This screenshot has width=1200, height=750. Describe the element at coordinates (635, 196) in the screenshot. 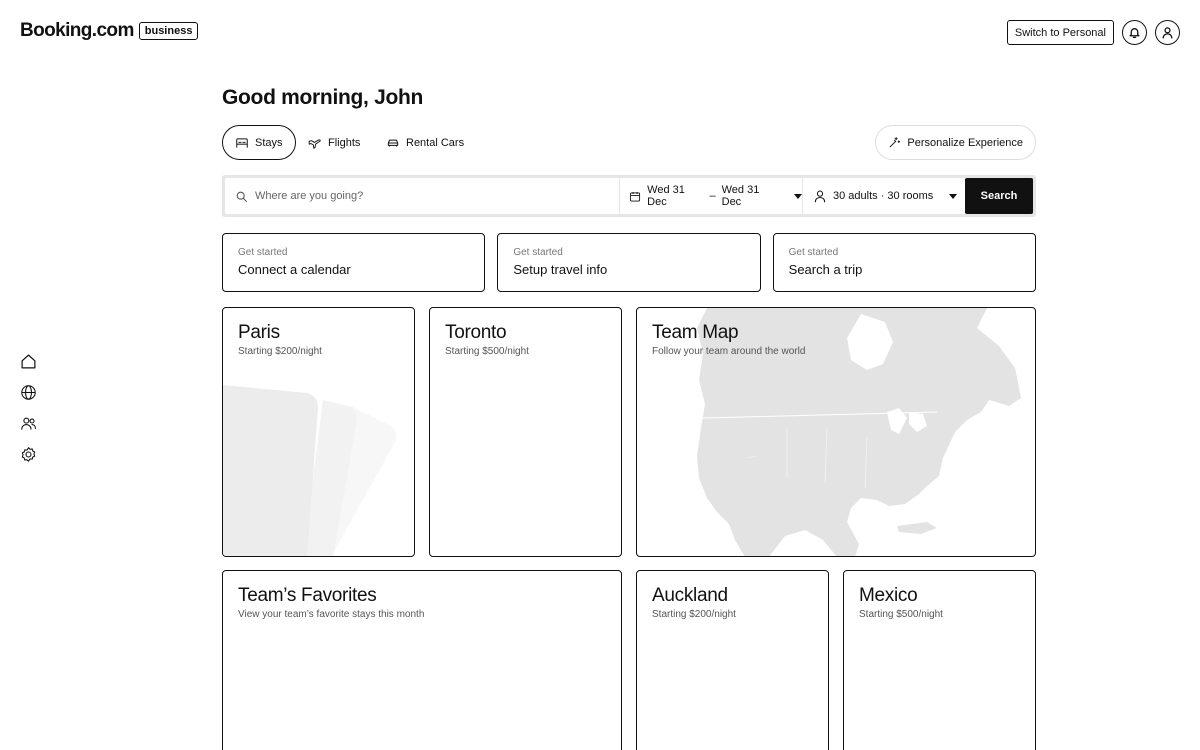

I see `calendar-icon` at that location.